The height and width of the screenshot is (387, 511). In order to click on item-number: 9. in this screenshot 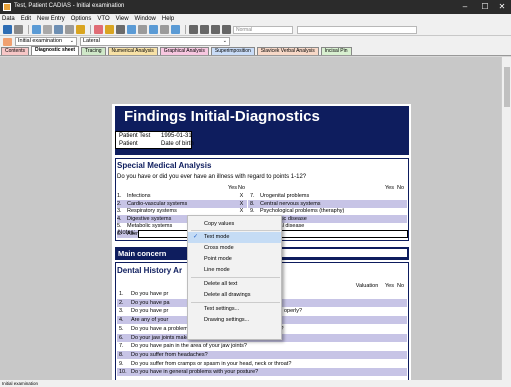, I will do `click(121, 363)`.